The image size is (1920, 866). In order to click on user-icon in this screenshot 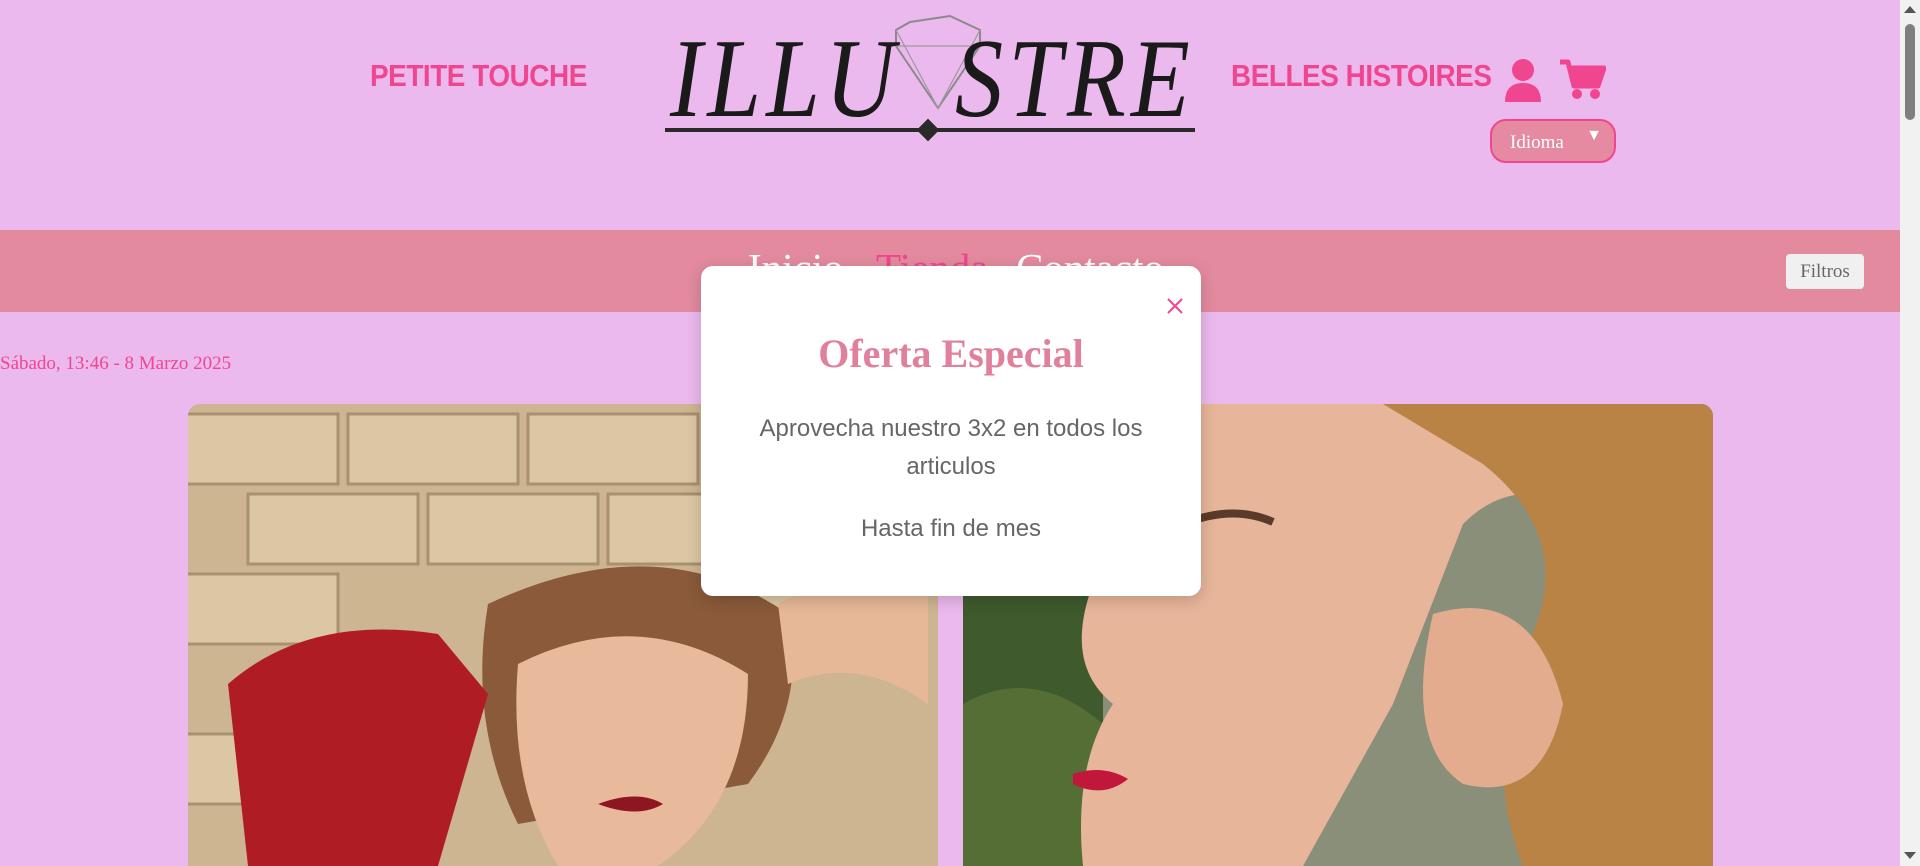, I will do `click(1523, 80)`.